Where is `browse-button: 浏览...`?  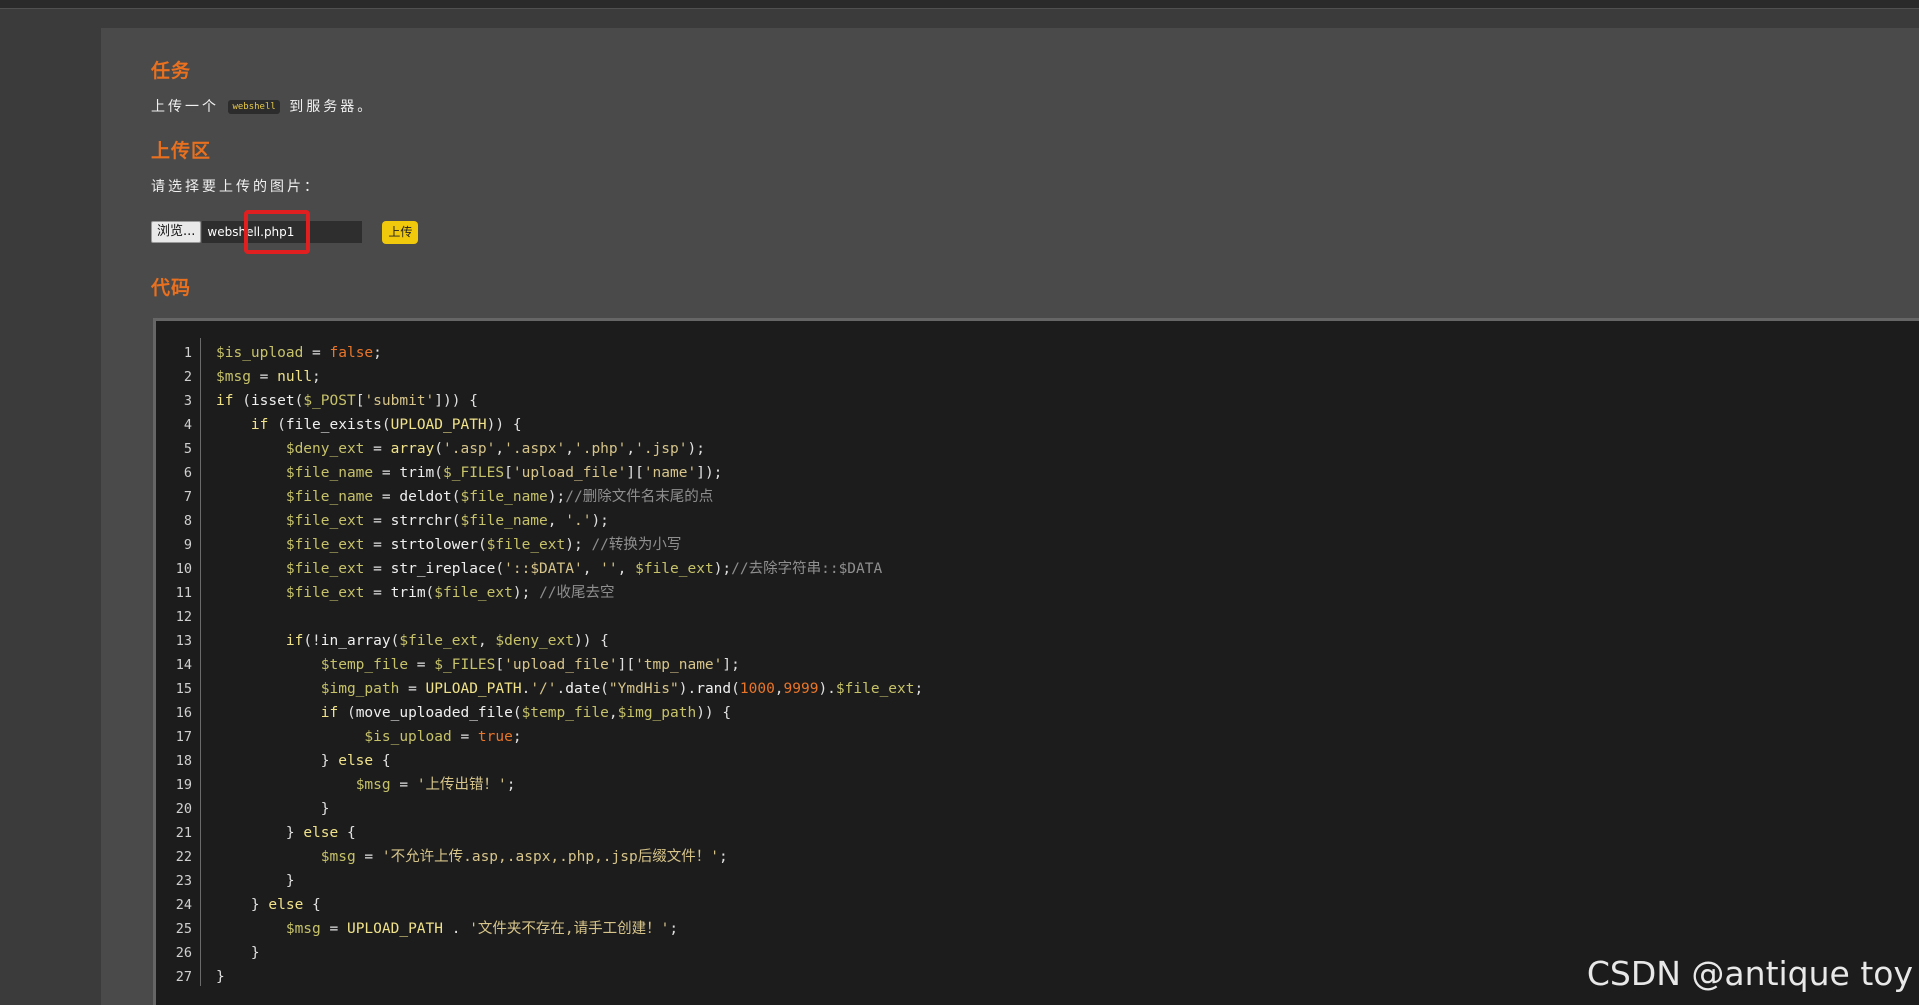
browse-button: 浏览... is located at coordinates (176, 232).